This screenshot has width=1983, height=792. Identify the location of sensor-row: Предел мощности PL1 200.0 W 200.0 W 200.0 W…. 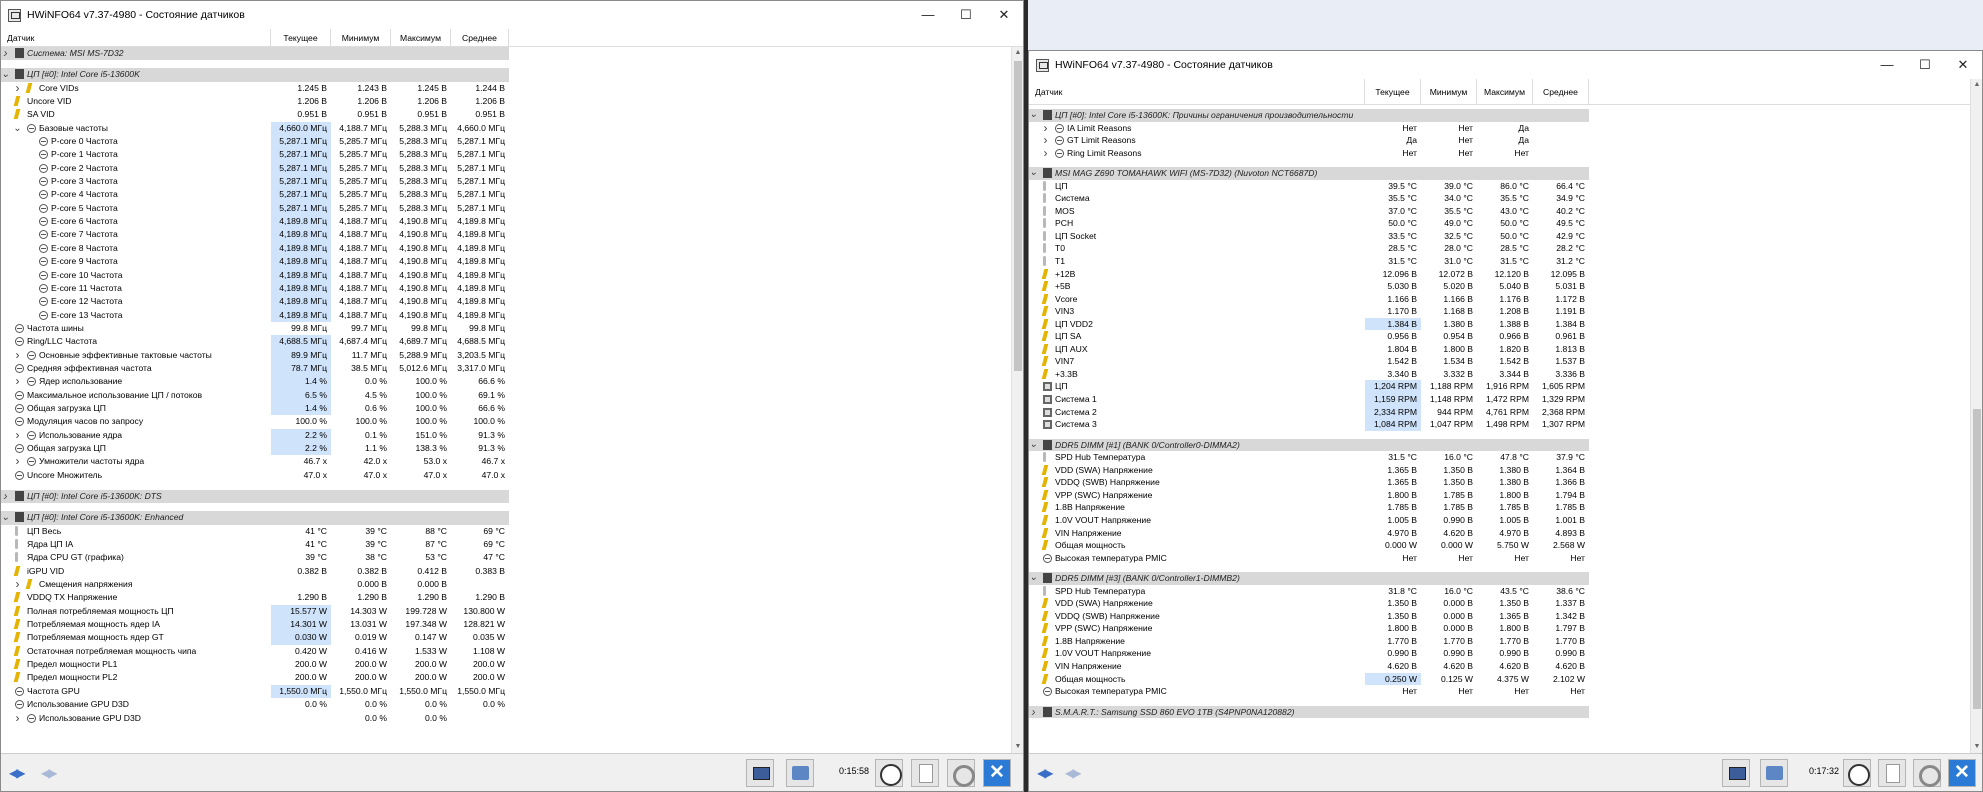
(512, 664).